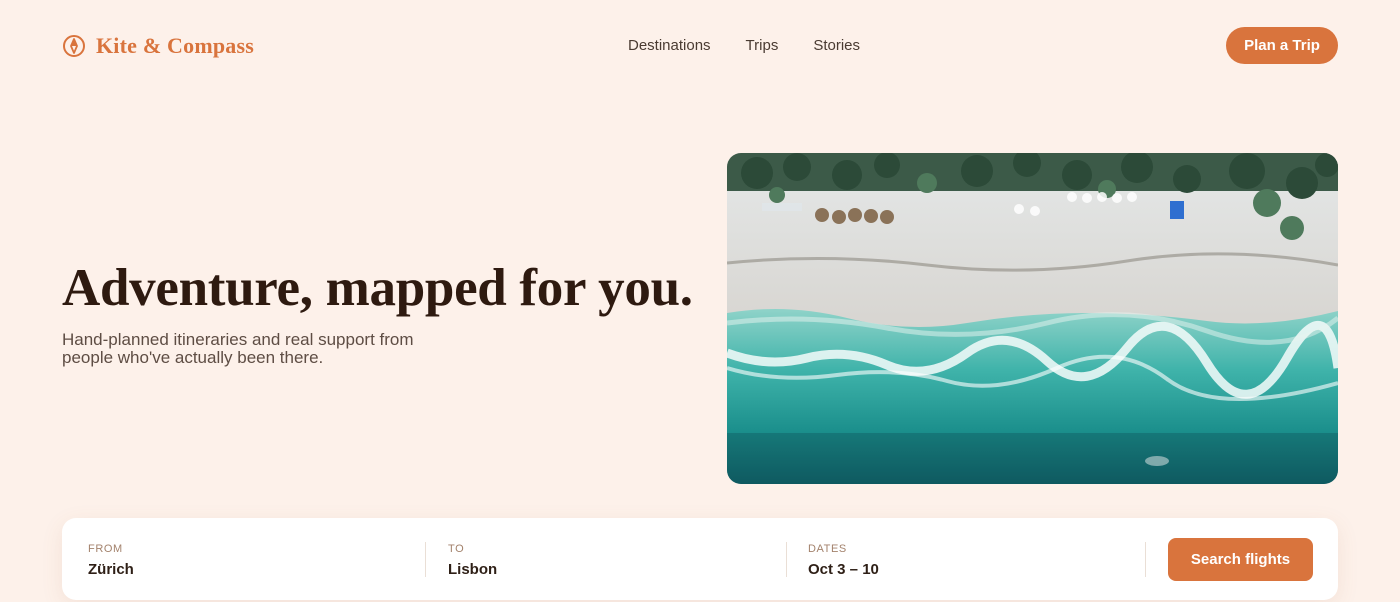 The image size is (1400, 602). I want to click on from-value: Zürich, so click(111, 569).